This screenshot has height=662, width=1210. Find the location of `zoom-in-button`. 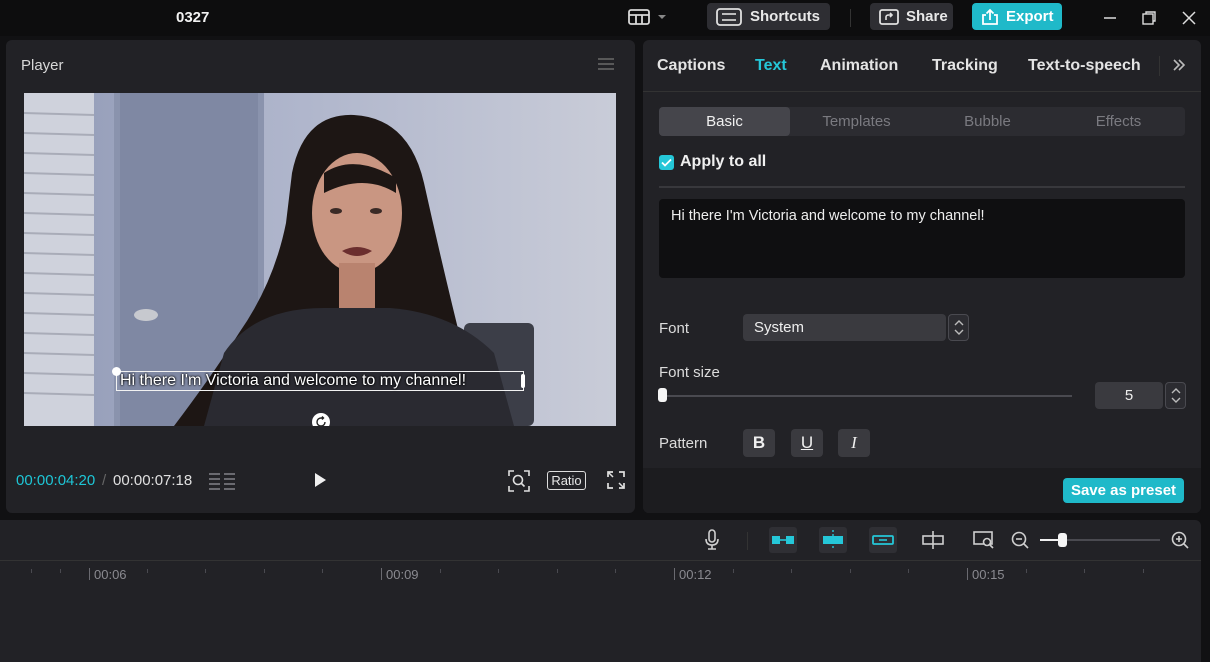

zoom-in-button is located at coordinates (1180, 540).